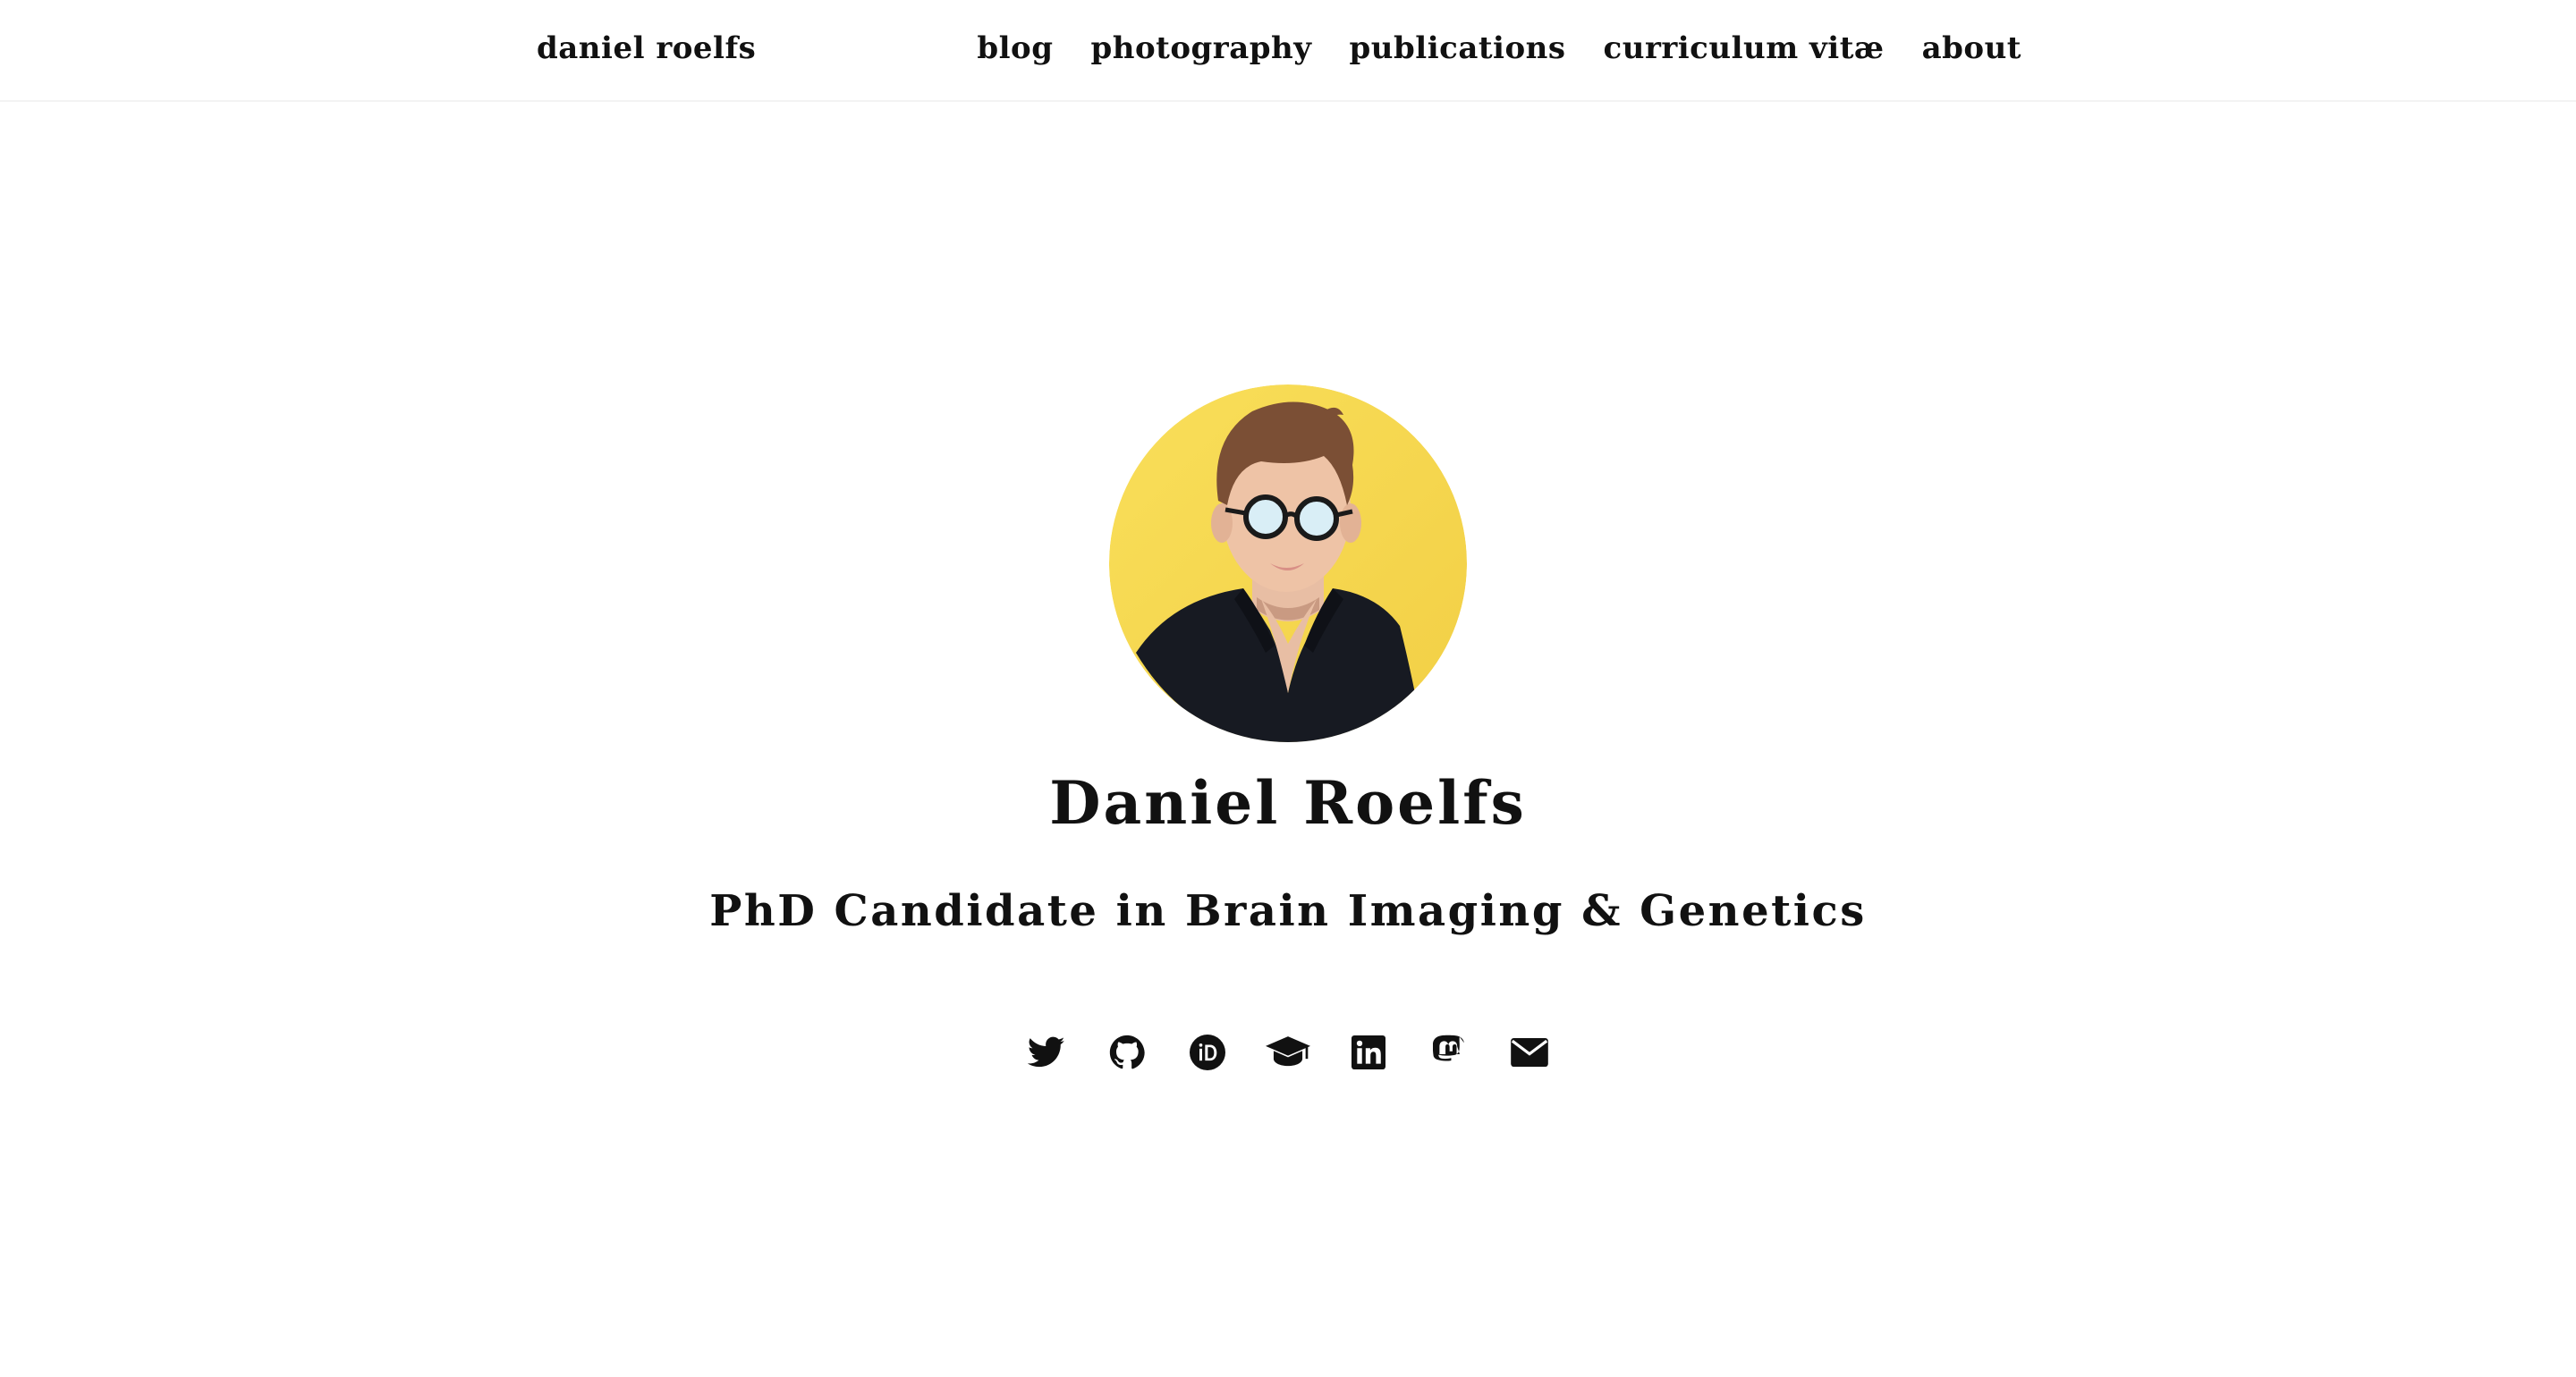 The width and height of the screenshot is (2576, 1377). I want to click on mastodon-icon, so click(1449, 1052).